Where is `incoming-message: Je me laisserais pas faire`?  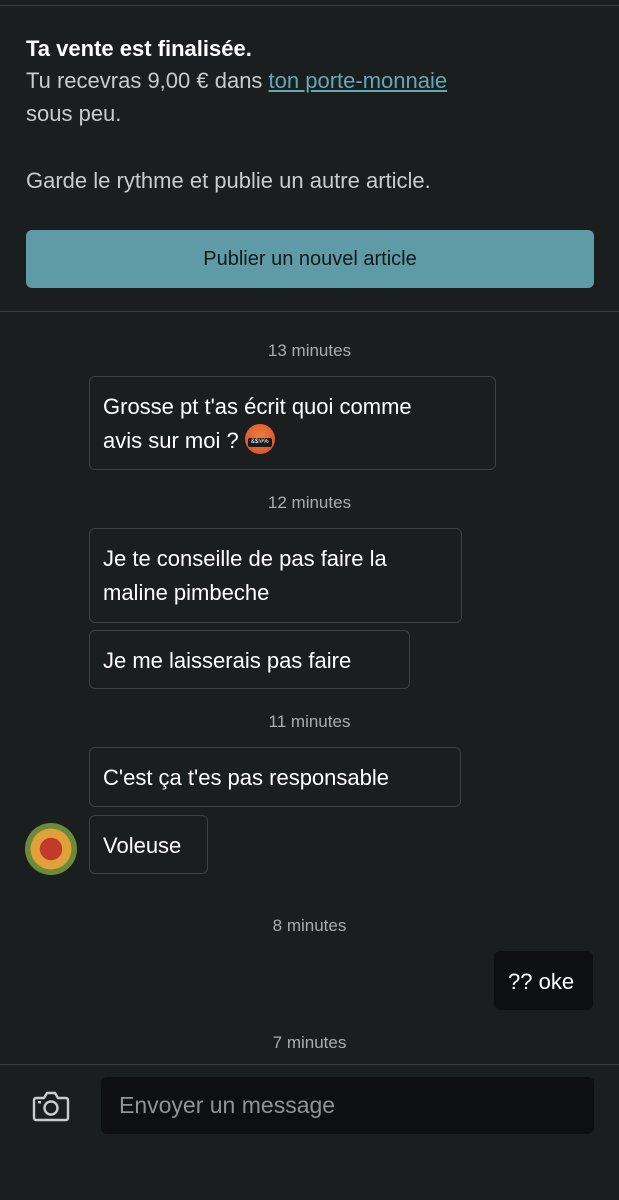 incoming-message: Je me laisserais pas faire is located at coordinates (249, 659).